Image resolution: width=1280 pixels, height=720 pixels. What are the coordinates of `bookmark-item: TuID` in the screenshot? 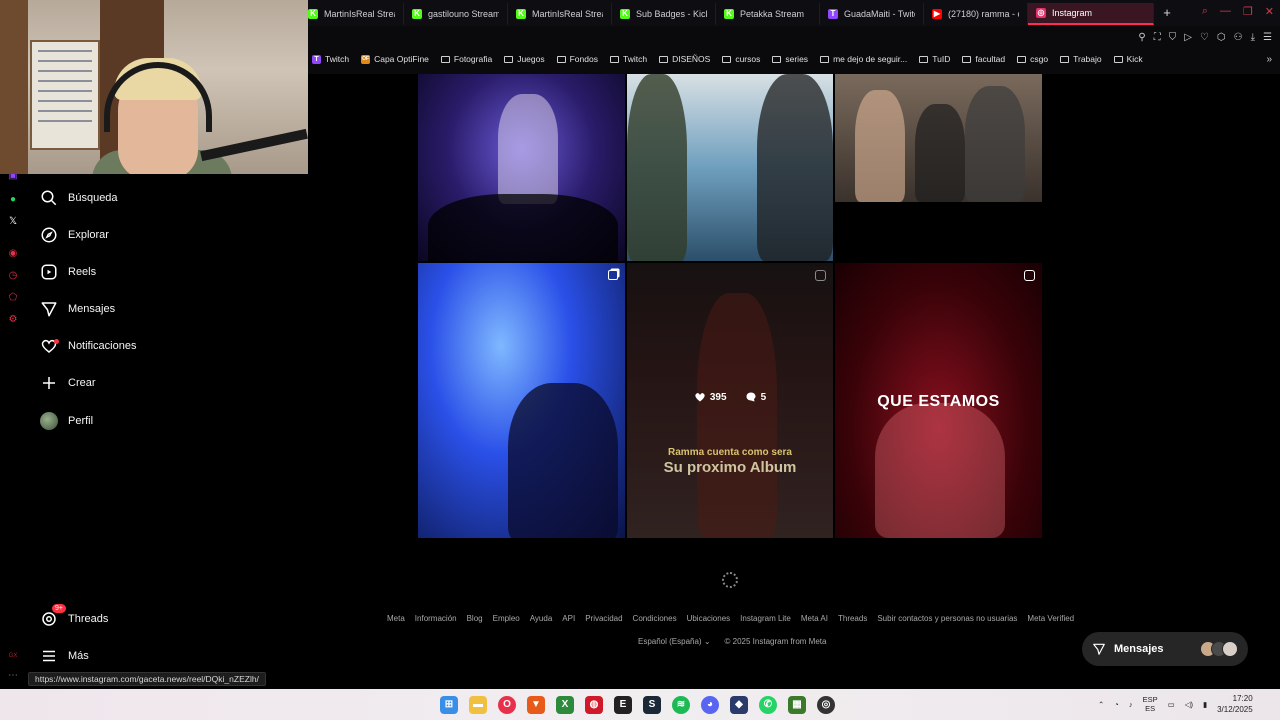 It's located at (934, 59).